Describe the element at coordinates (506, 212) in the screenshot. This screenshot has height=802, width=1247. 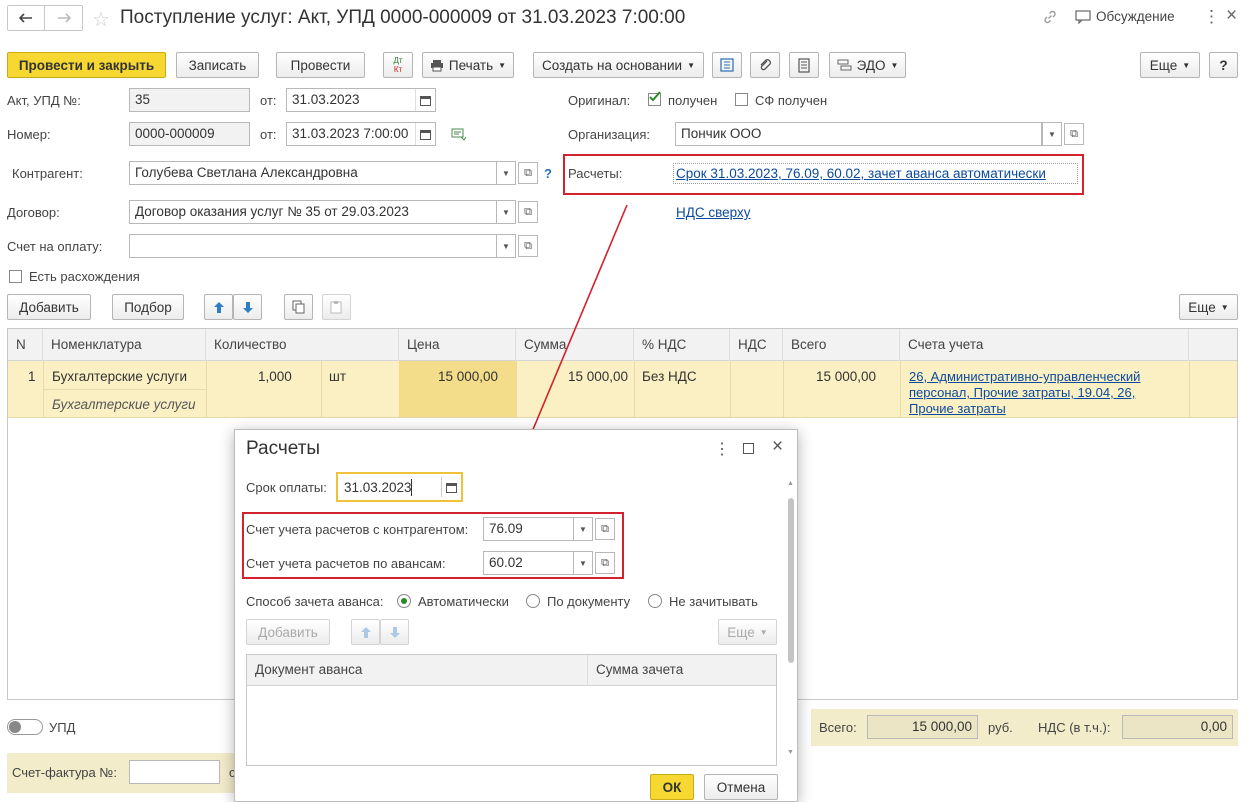
I see `contract-dropdown: ▼` at that location.